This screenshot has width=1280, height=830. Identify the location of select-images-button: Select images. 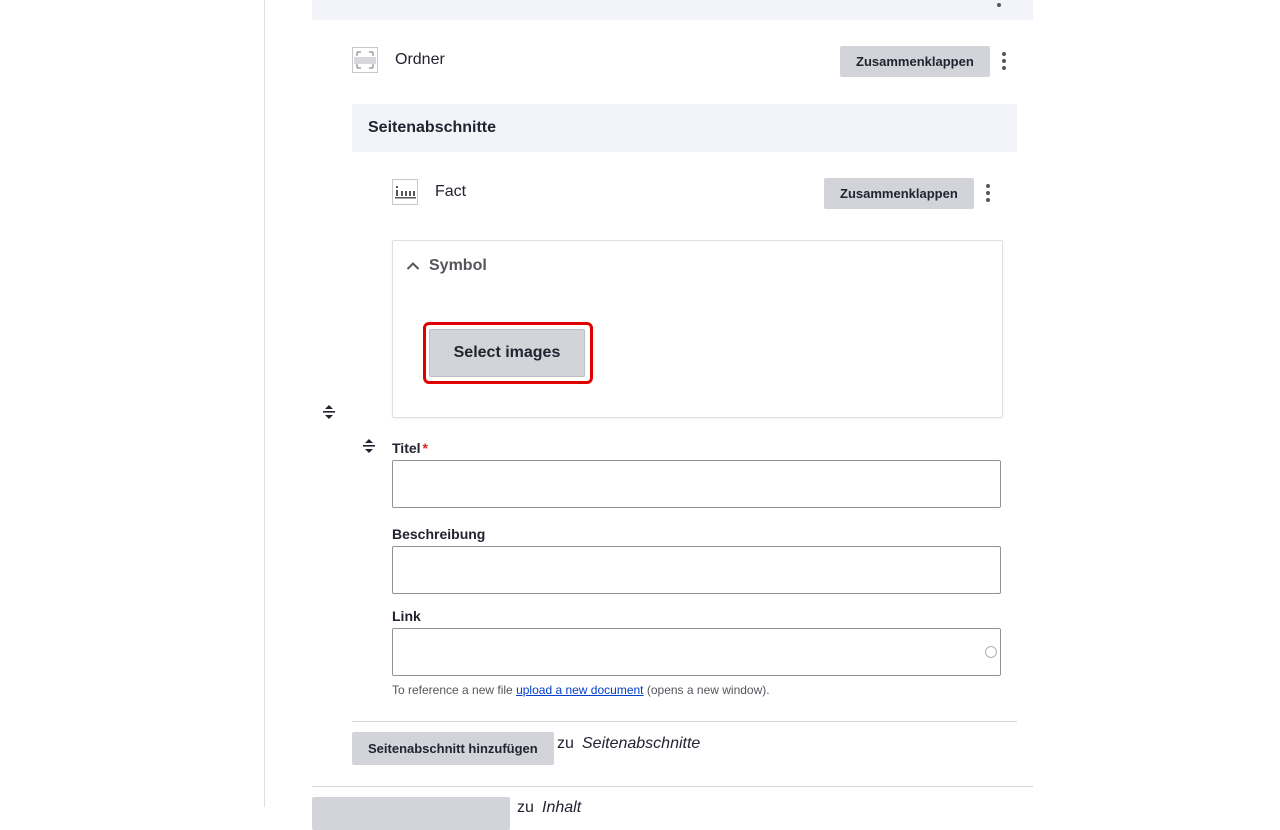
(507, 353).